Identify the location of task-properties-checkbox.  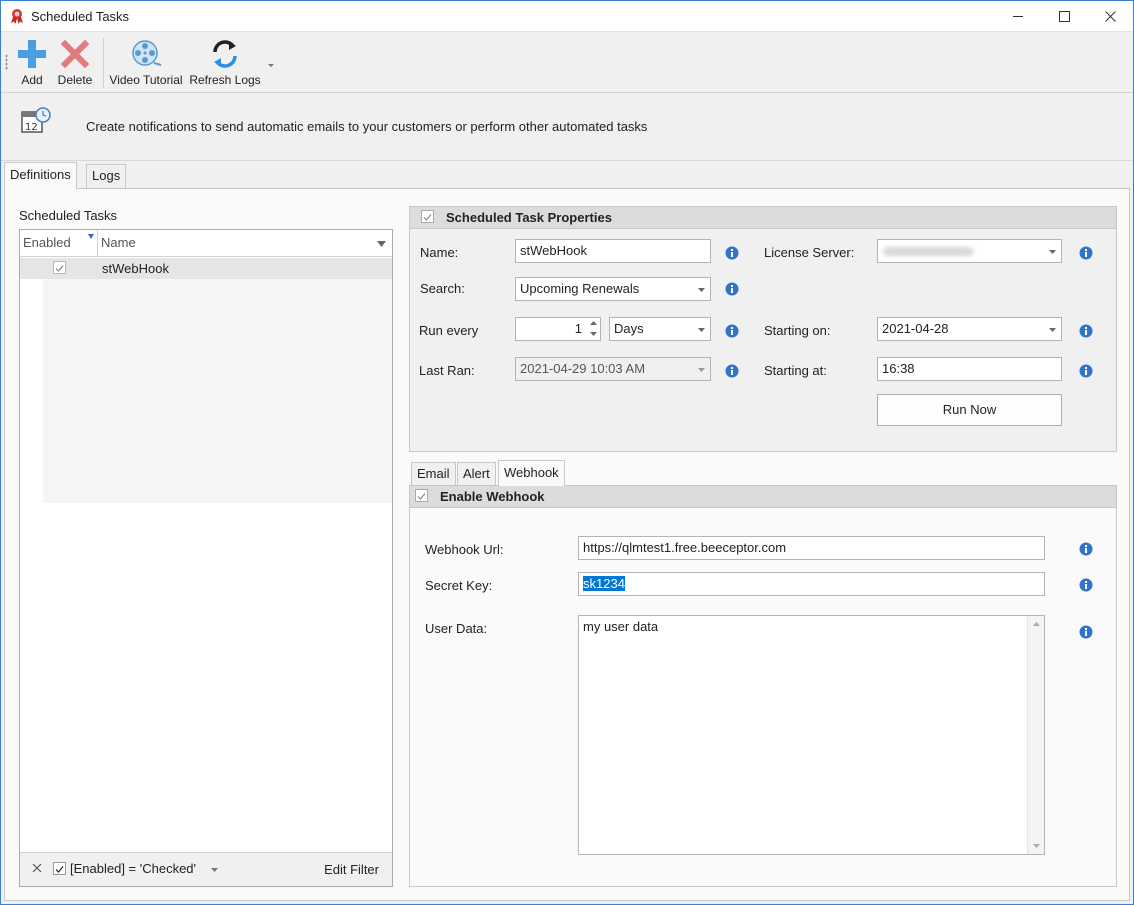
(427, 216).